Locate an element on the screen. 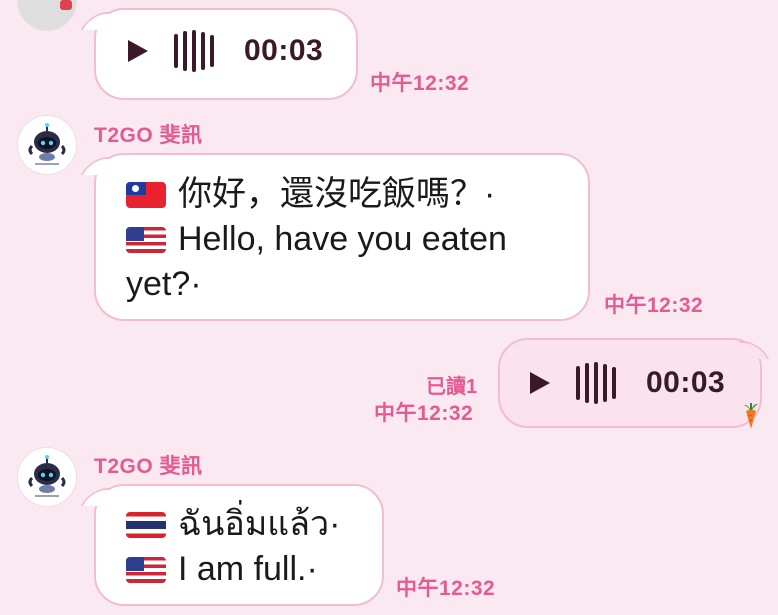 The image size is (778, 615). taiwan-flag-icon is located at coordinates (146, 195).